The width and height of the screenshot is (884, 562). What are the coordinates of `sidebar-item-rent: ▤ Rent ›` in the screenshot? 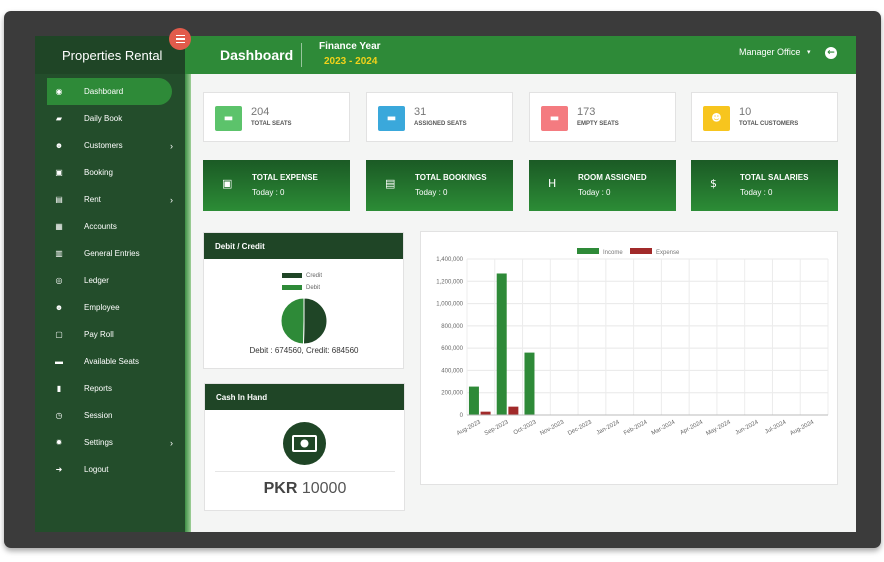 It's located at (110, 199).